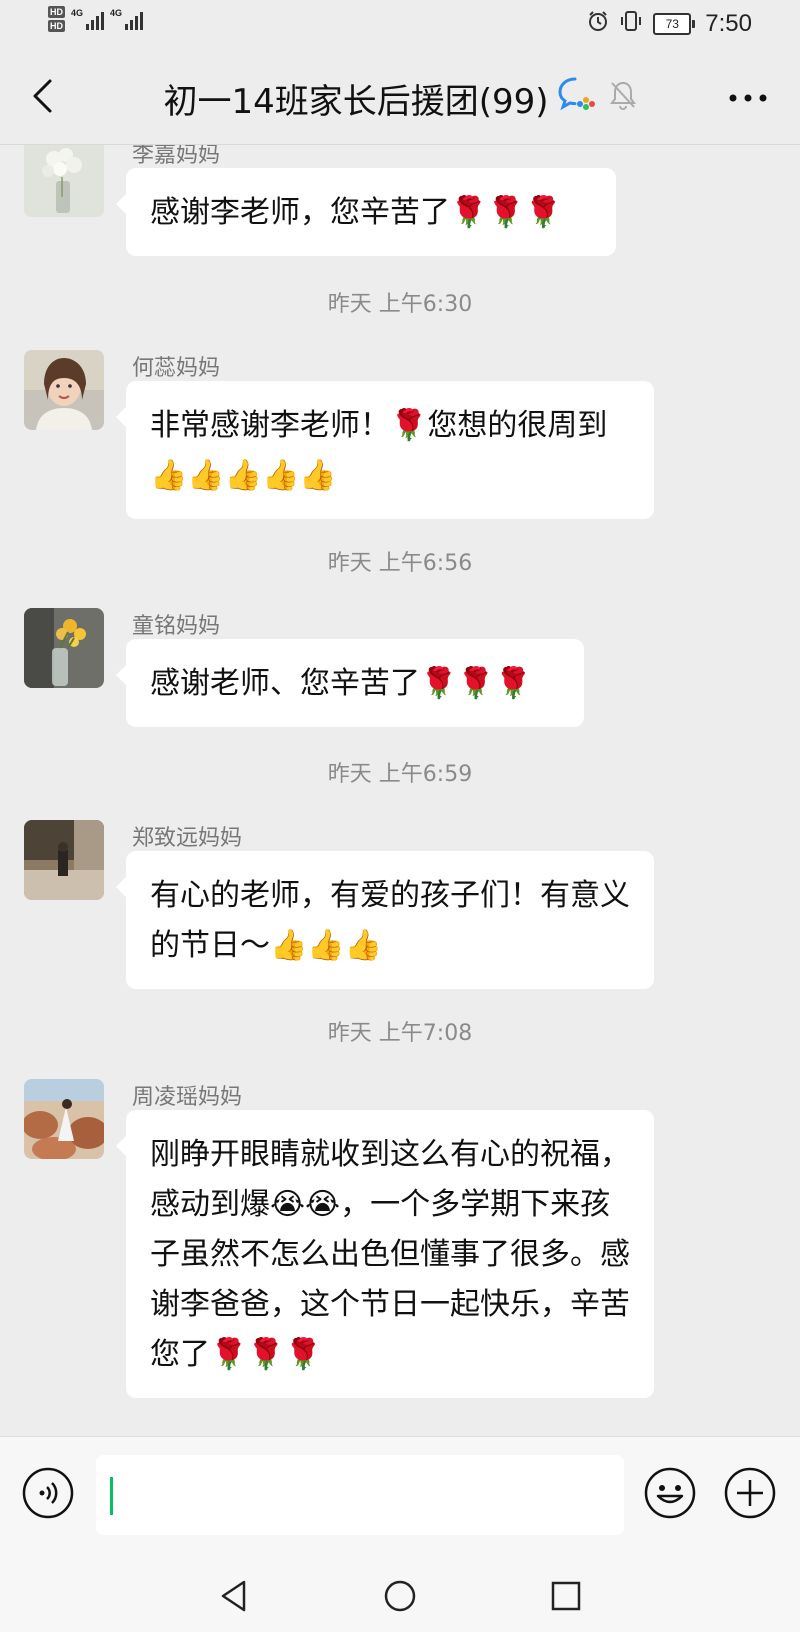 This screenshot has height=1632, width=800. What do you see at coordinates (385, 920) in the screenshot?
I see `message-bubble: 有心的老师，有爱的孩子们！有意义的节日～👍👍👍` at bounding box center [385, 920].